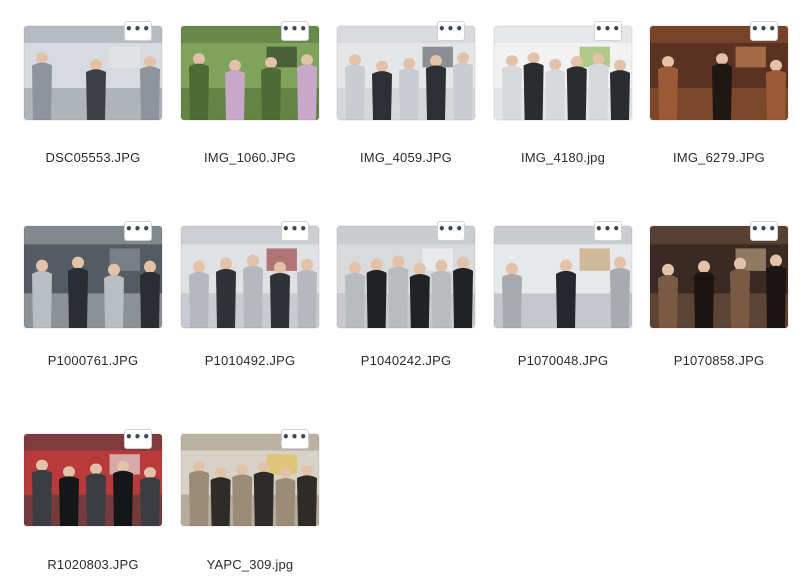  Describe the element at coordinates (93, 564) in the screenshot. I see `file-name: R1020803.JPG` at that location.